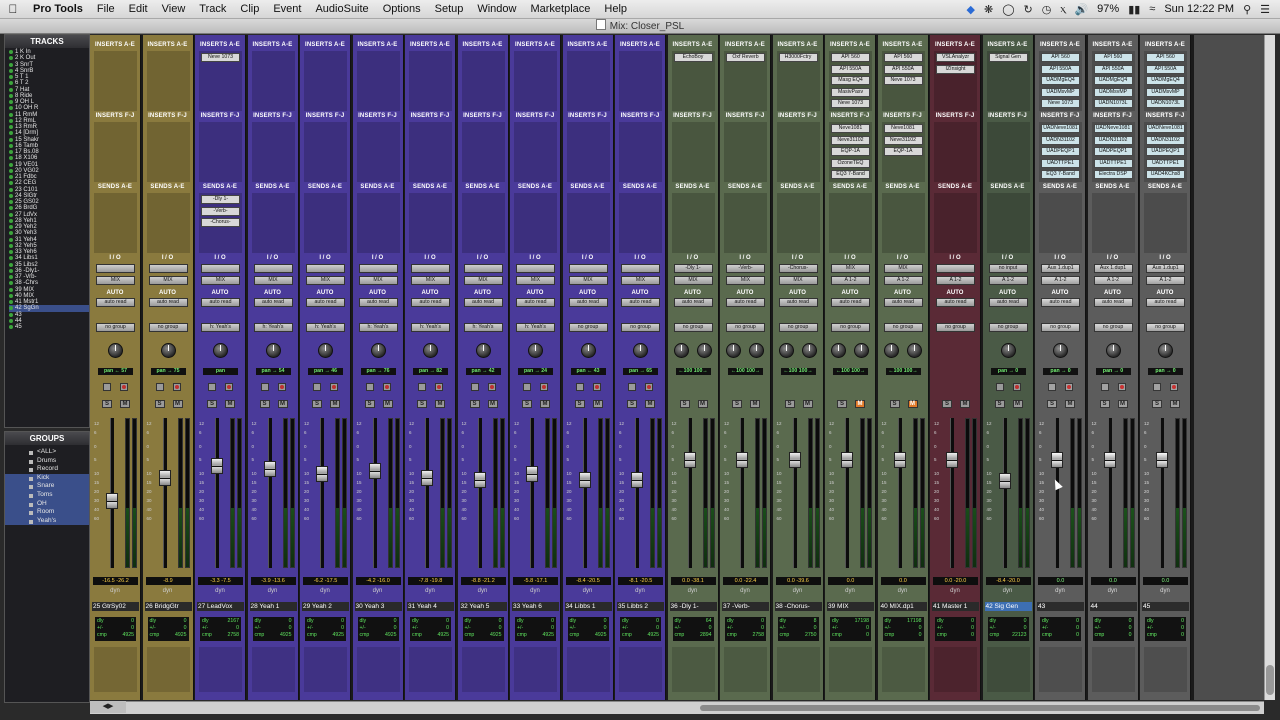  I want to click on group-list-item: Record, so click(50, 469).